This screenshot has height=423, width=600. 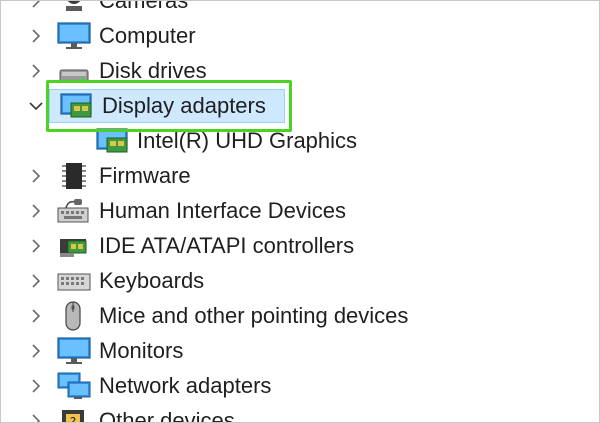 What do you see at coordinates (74, 8) in the screenshot?
I see `camera-icon` at bounding box center [74, 8].